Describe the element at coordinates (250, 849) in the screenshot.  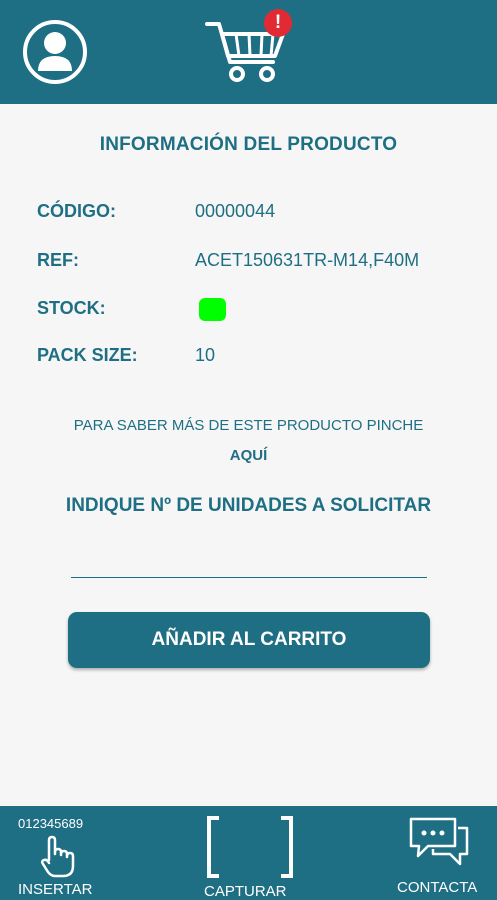
I see `scan-brackets-icon` at that location.